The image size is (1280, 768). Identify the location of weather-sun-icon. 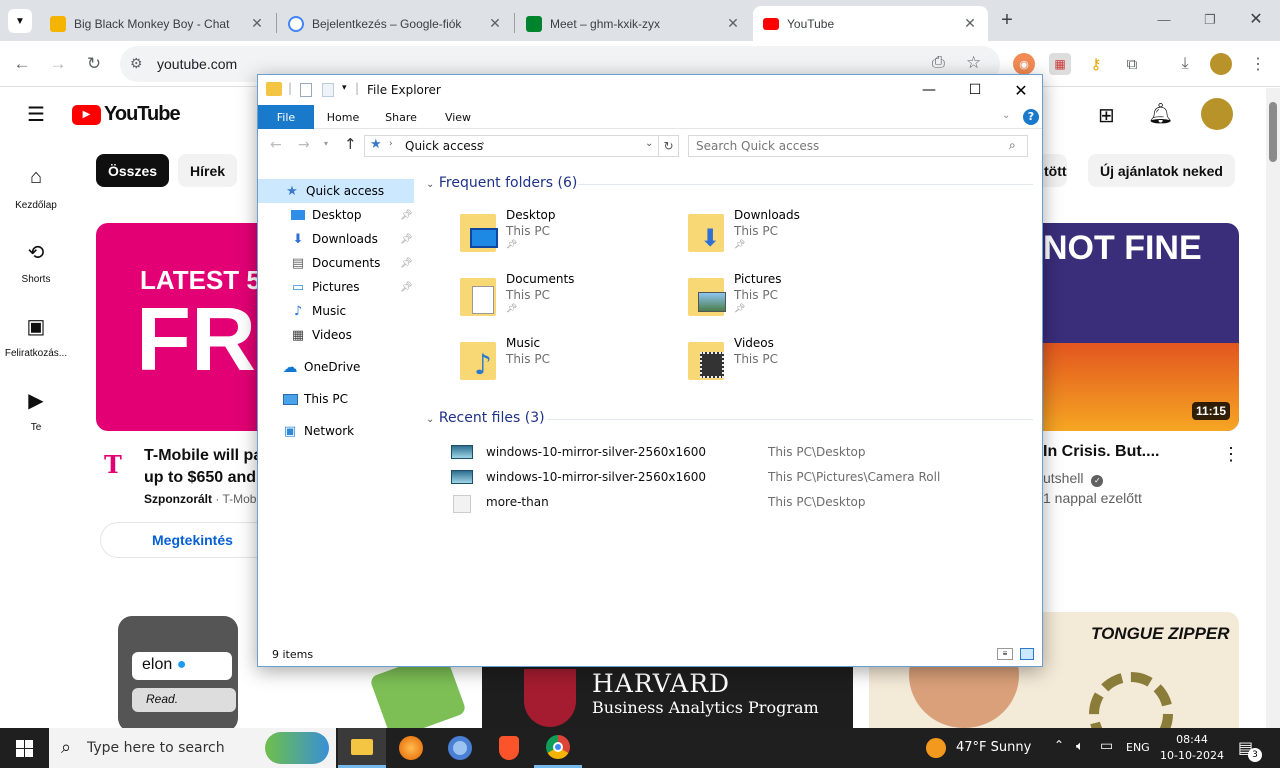
(936, 748).